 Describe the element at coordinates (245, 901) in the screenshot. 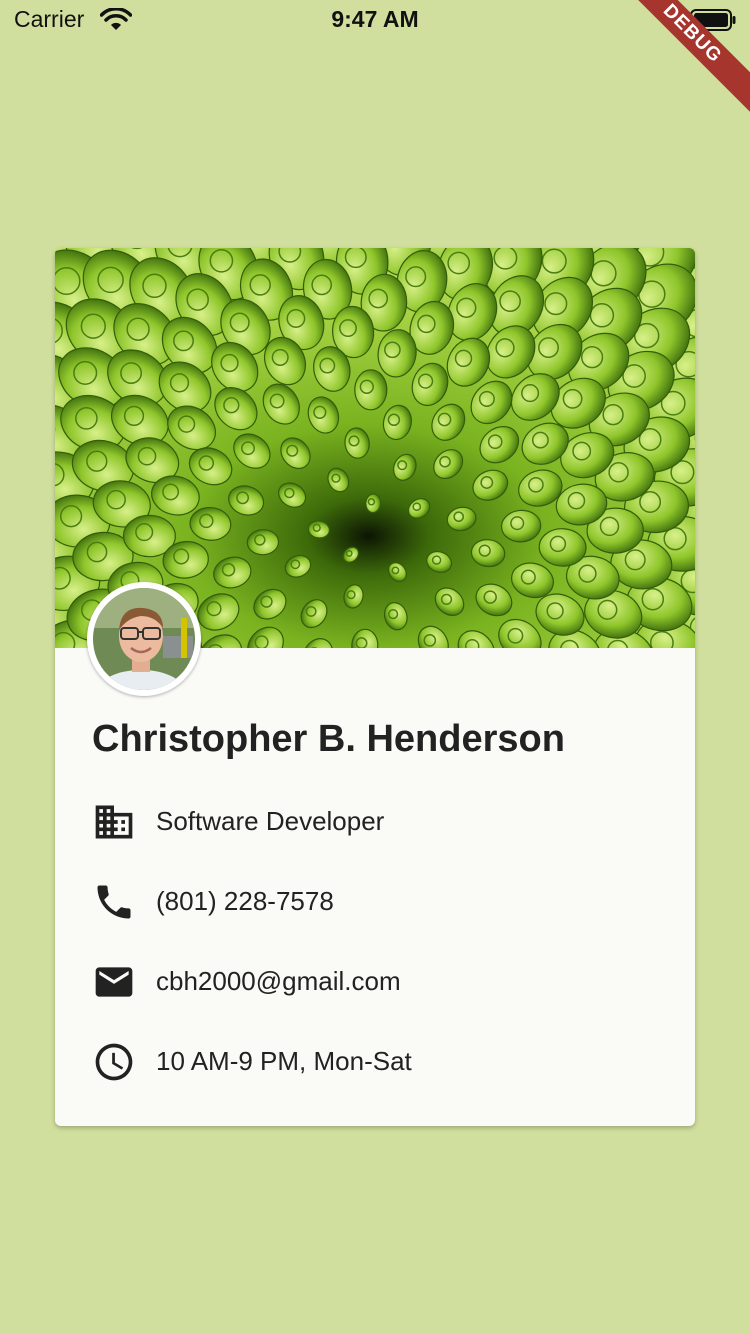

I see `phone-text: (801) 228-7578` at that location.